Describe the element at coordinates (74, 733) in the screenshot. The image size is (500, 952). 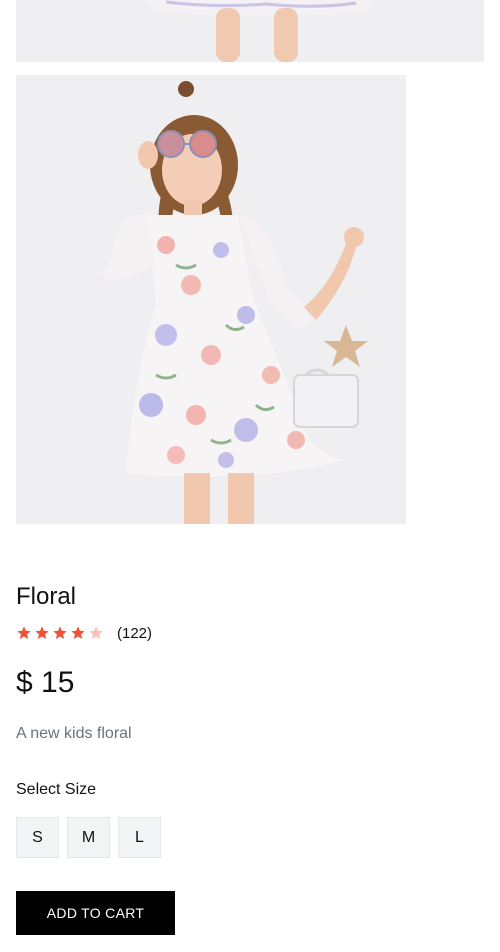
I see `product-description: A new kids floral` at that location.